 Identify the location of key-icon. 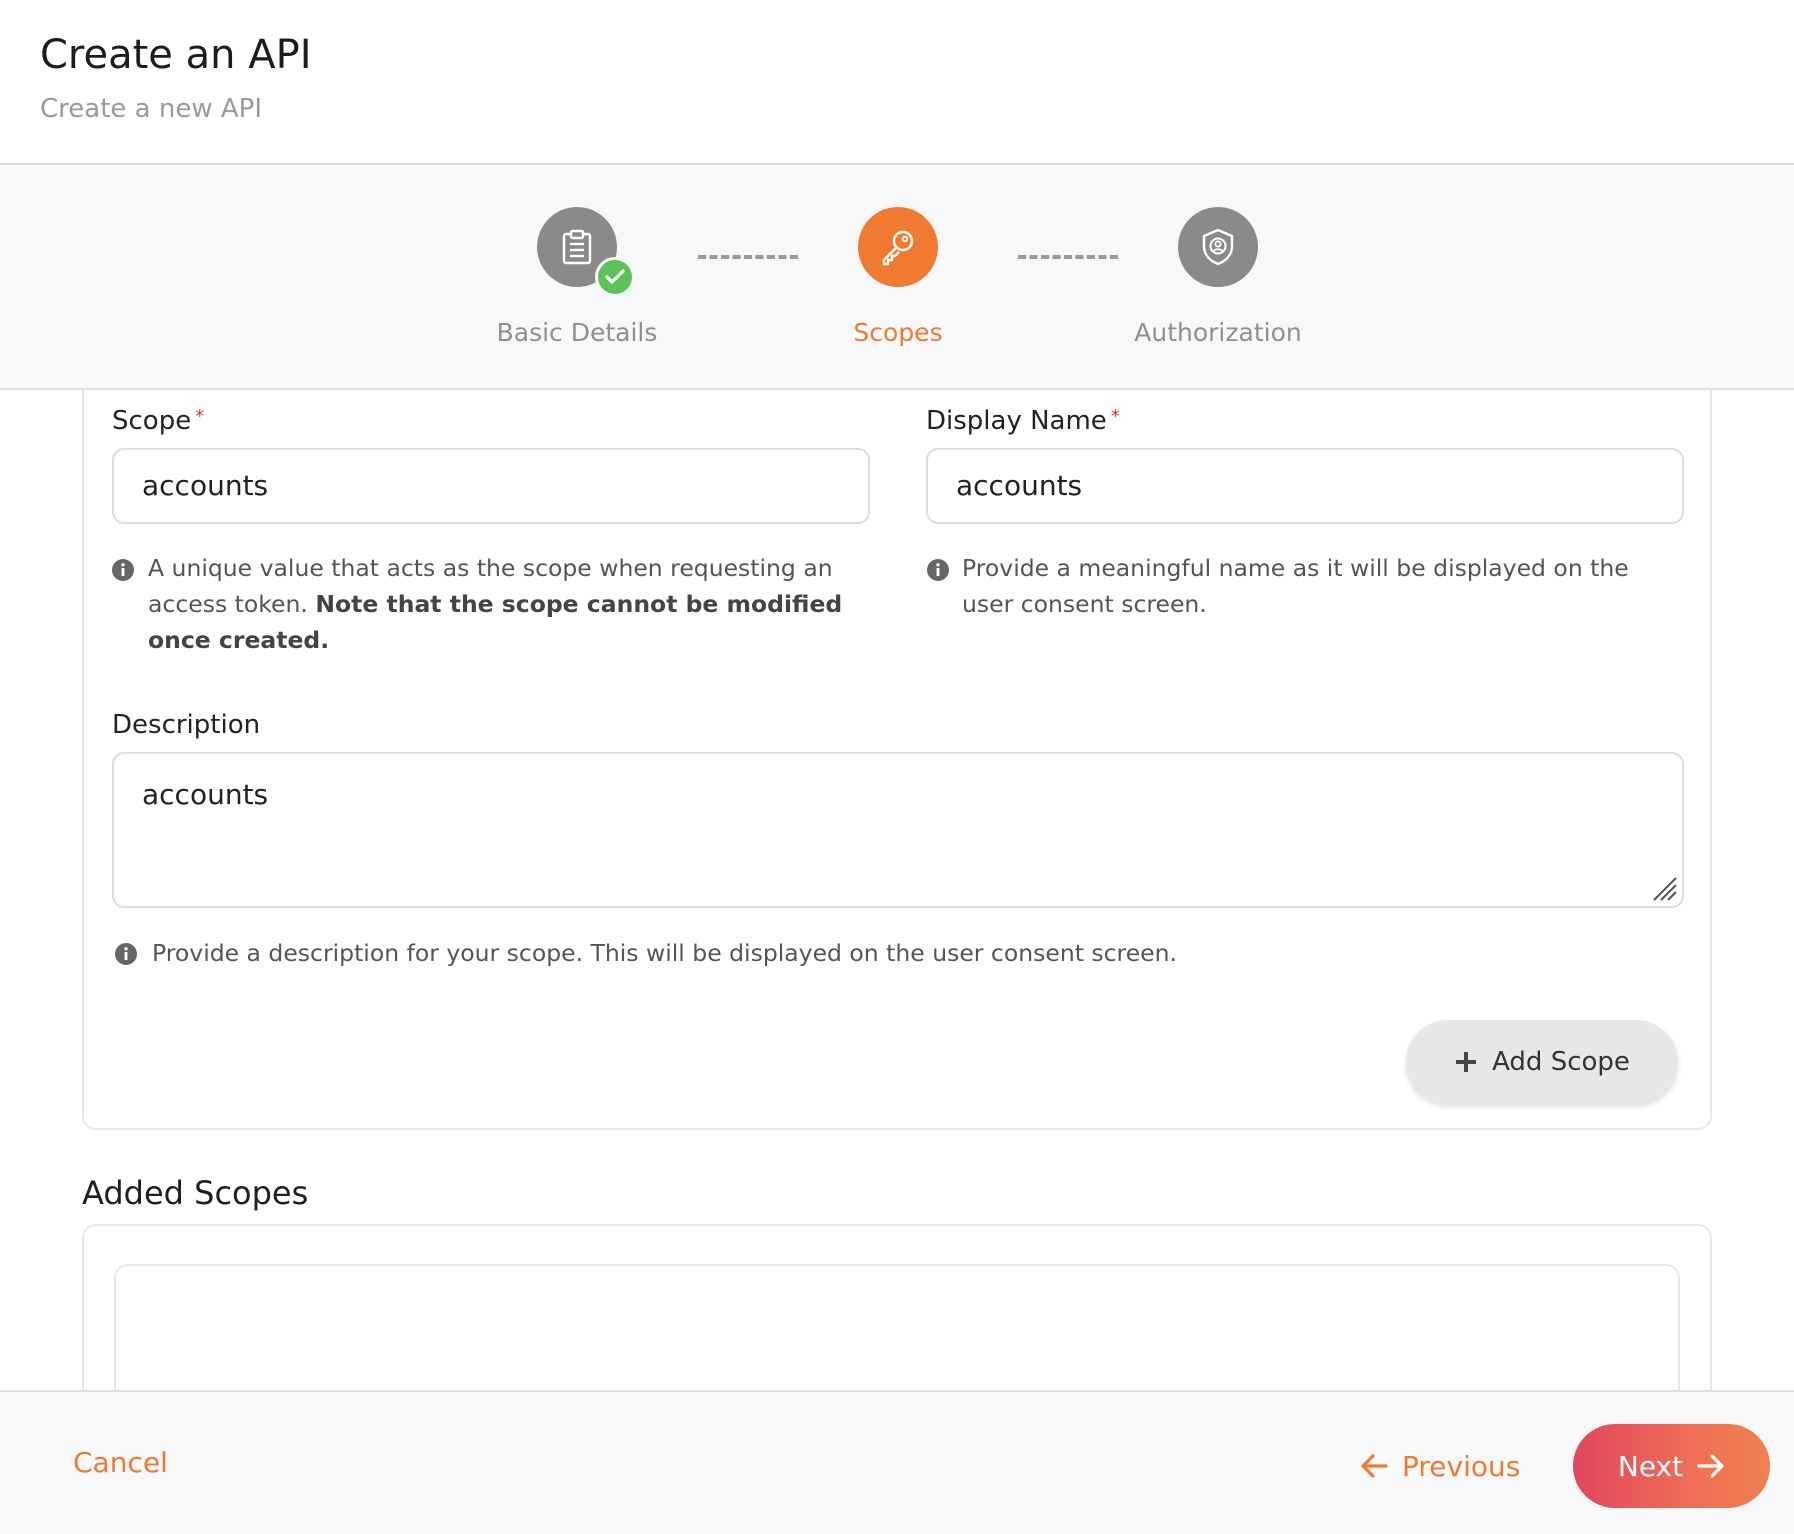
(898, 248).